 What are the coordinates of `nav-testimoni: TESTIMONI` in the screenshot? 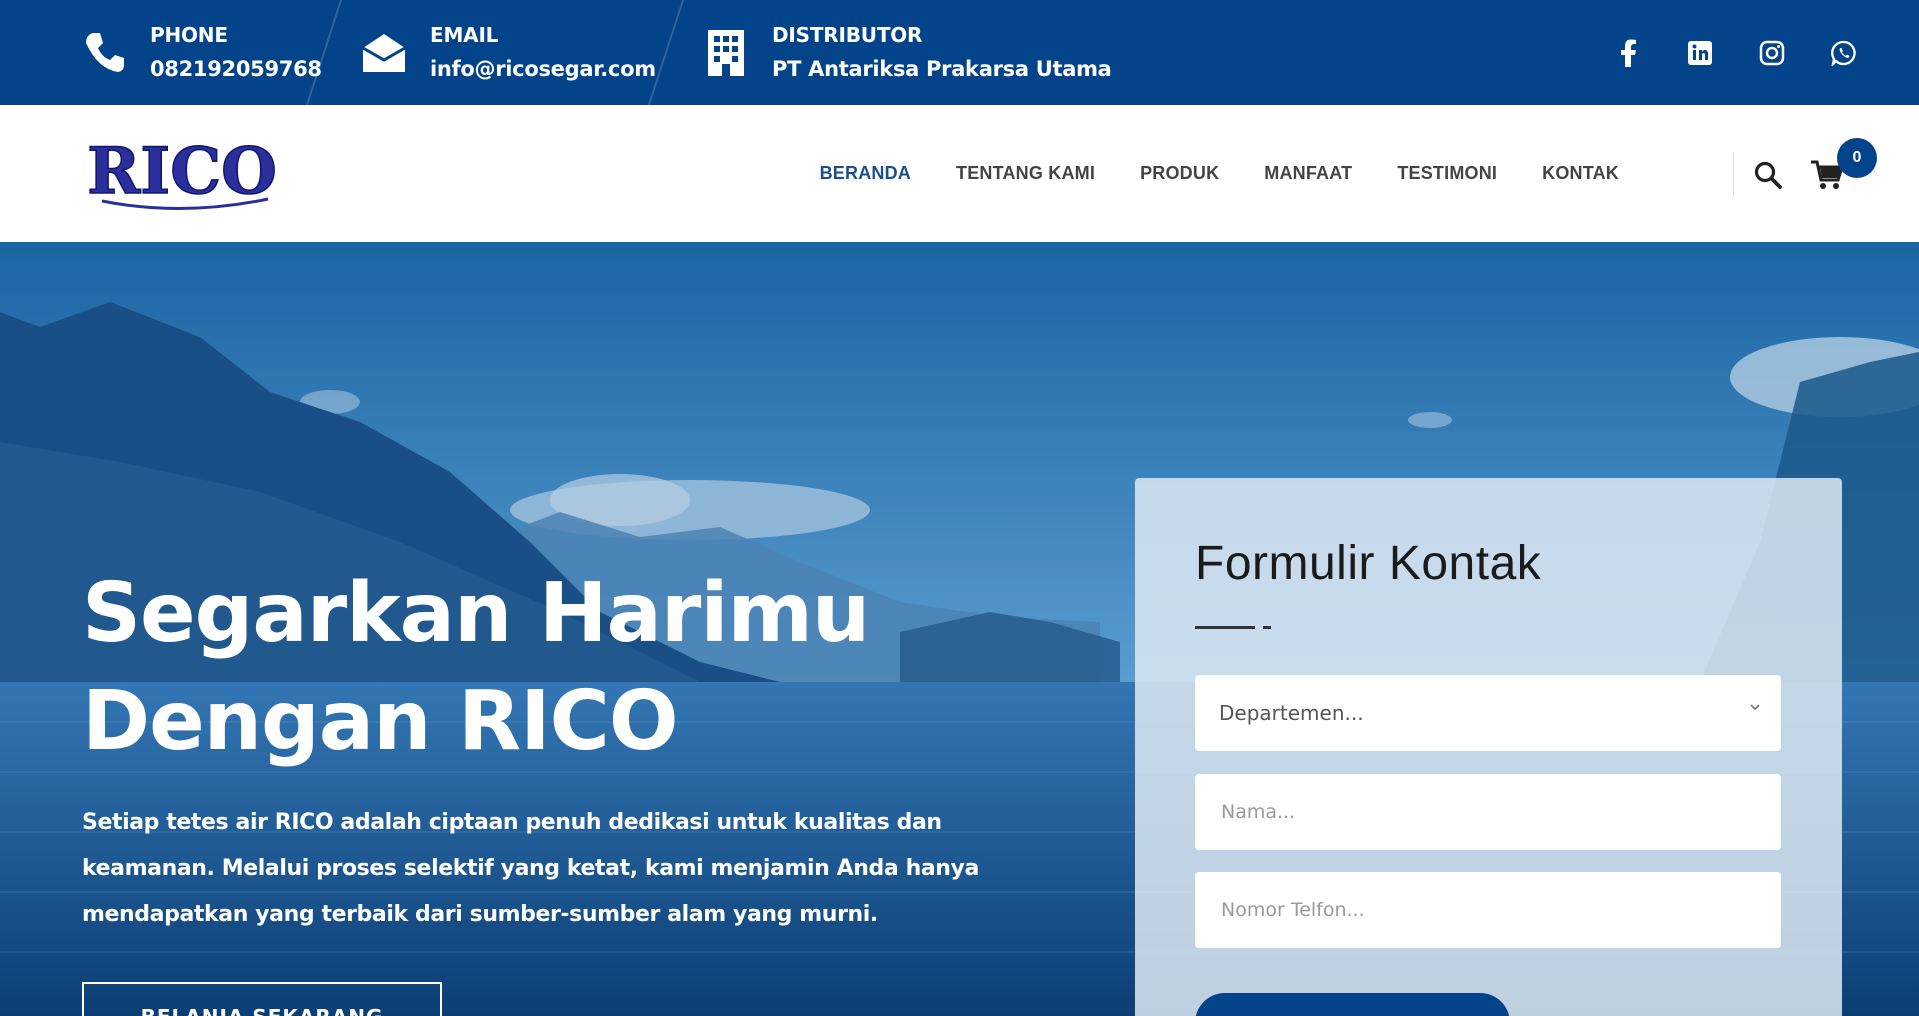 It's located at (1447, 173).